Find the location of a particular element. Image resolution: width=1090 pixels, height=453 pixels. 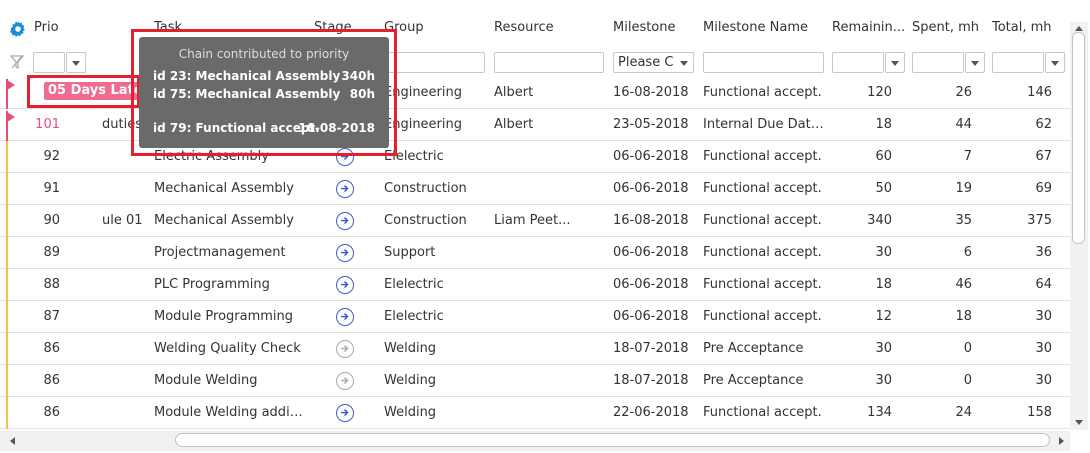

prio-cell: 92 is located at coordinates (51, 156).